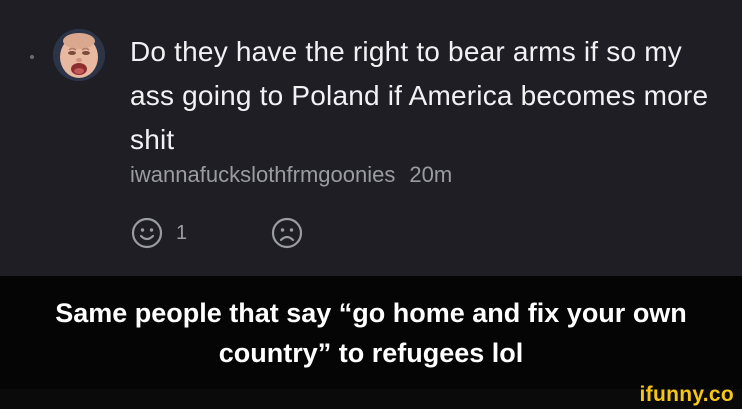 The image size is (742, 409). What do you see at coordinates (686, 394) in the screenshot?
I see `ifunny-watermark: ifunny.co` at bounding box center [686, 394].